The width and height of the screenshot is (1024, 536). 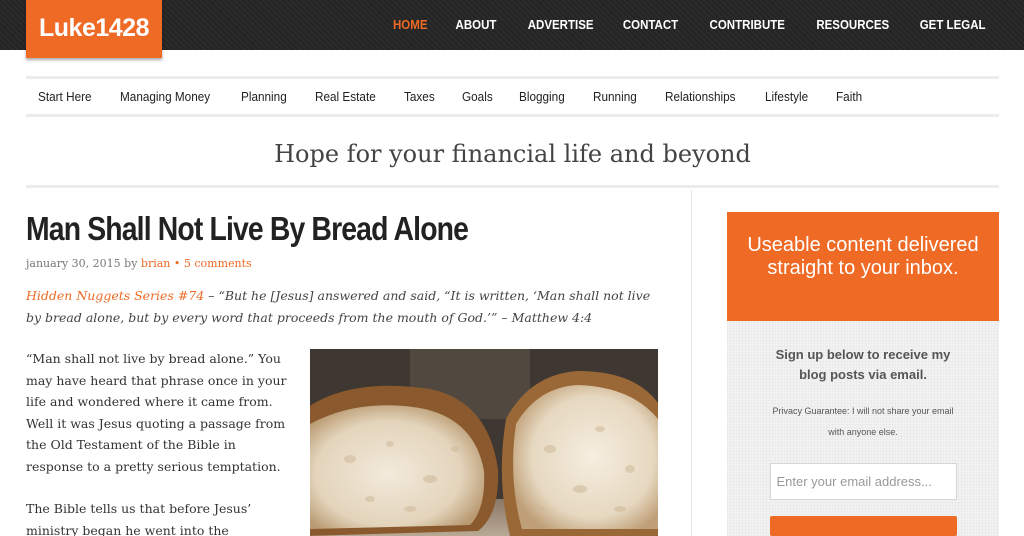 I want to click on nav-get-legal: GET LEGAL, so click(x=953, y=25).